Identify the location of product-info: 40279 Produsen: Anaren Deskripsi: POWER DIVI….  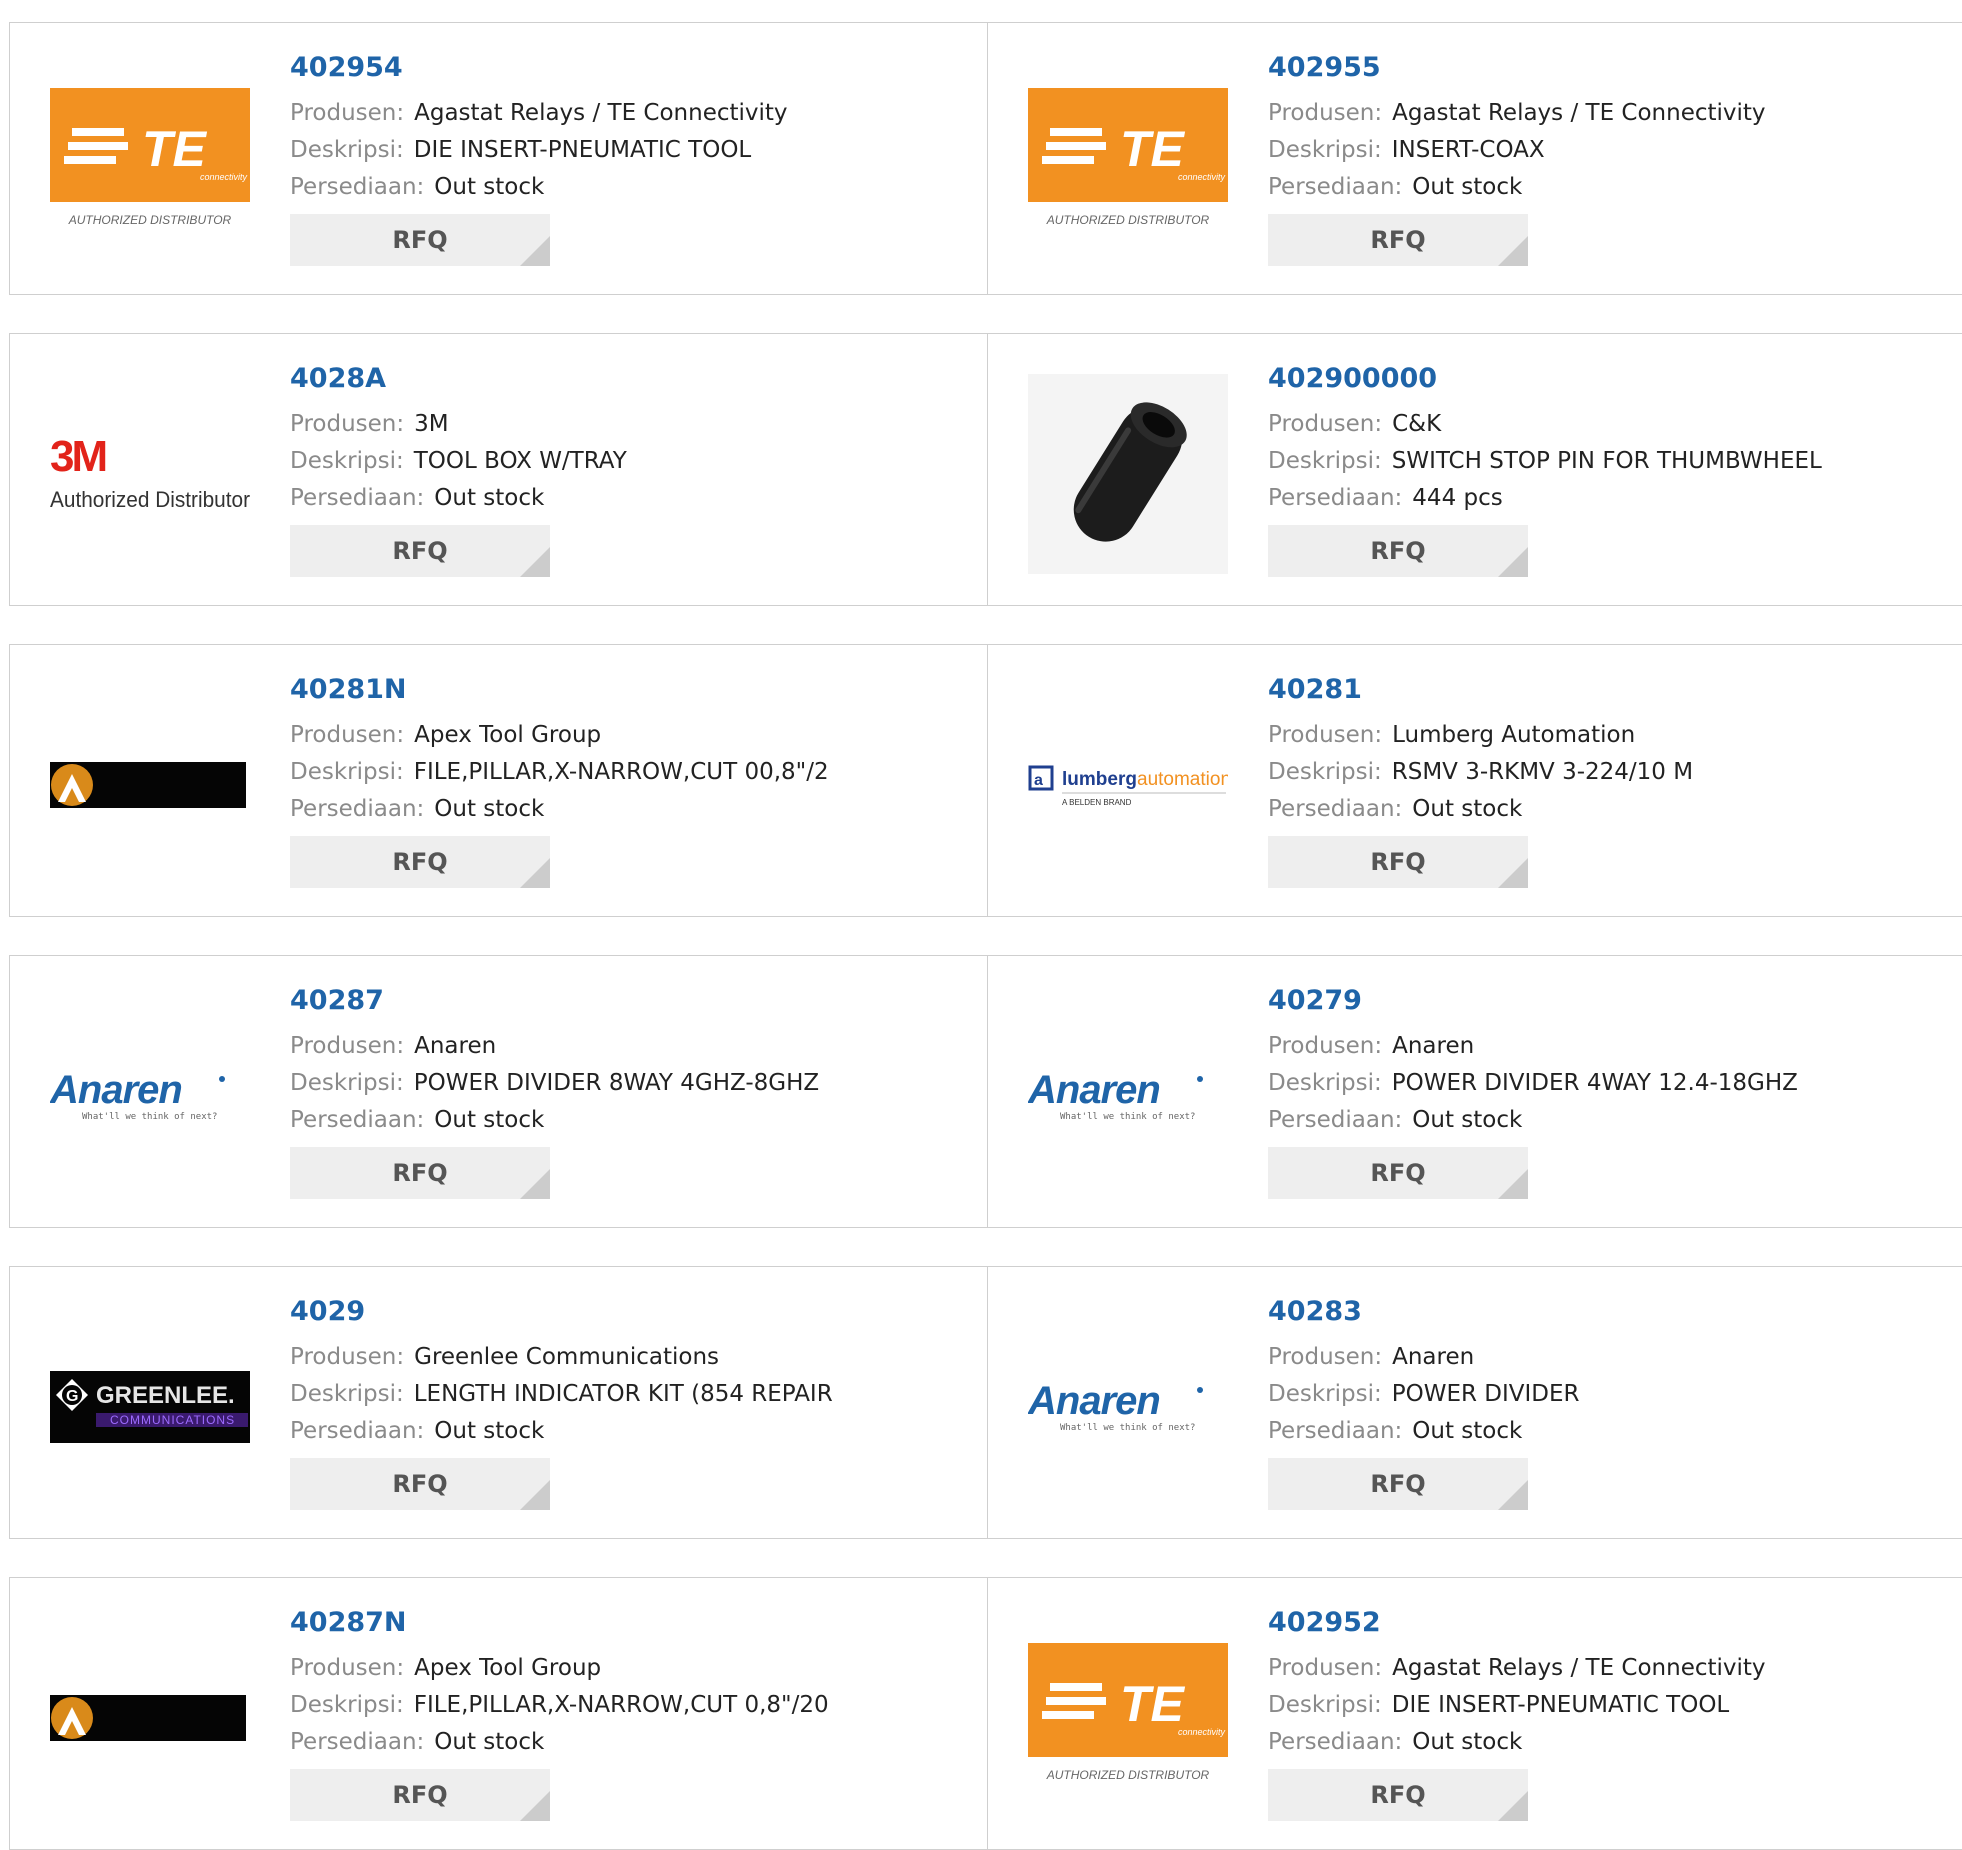
(1608, 1091).